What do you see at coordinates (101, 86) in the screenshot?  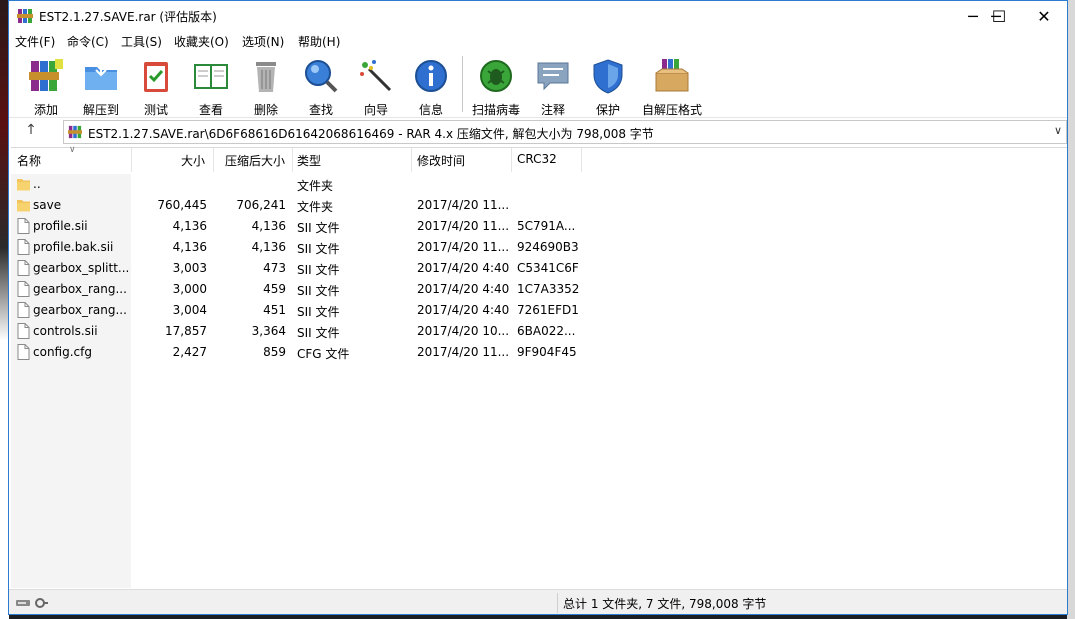 I see `toolbar-extract-button: 解压到` at bounding box center [101, 86].